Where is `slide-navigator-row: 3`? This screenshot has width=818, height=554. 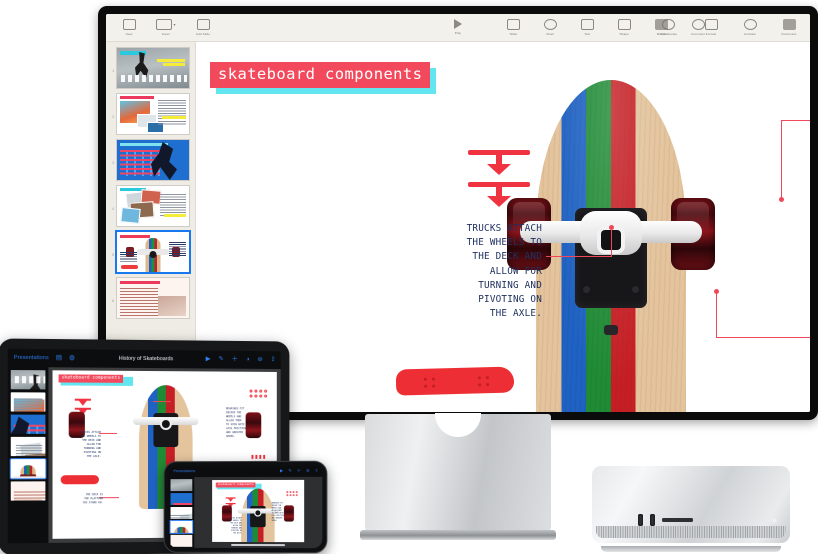
slide-navigator-row: 3 is located at coordinates (150, 160).